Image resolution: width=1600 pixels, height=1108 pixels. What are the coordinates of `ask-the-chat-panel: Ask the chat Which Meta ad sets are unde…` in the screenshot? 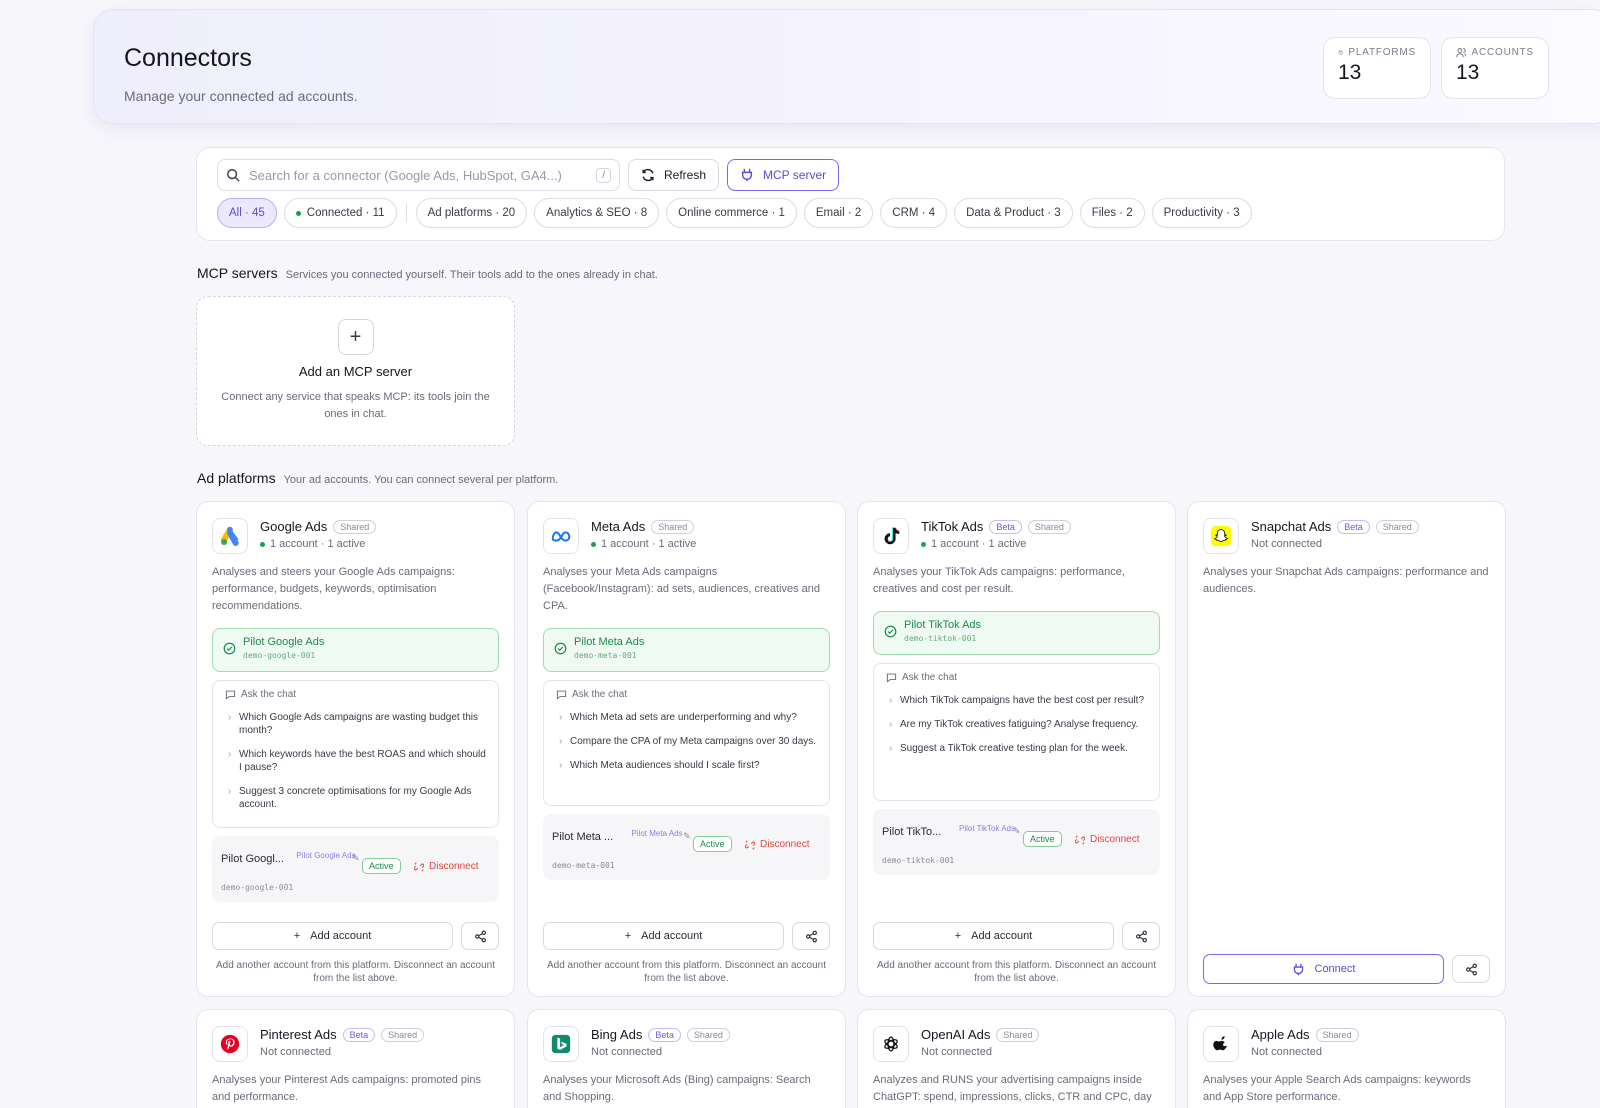 It's located at (686, 743).